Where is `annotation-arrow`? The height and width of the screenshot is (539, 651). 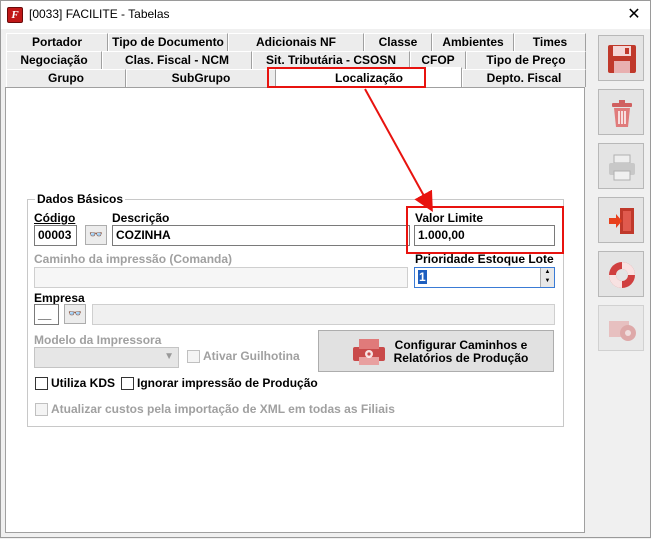
annotation-arrow is located at coordinates (398, 150).